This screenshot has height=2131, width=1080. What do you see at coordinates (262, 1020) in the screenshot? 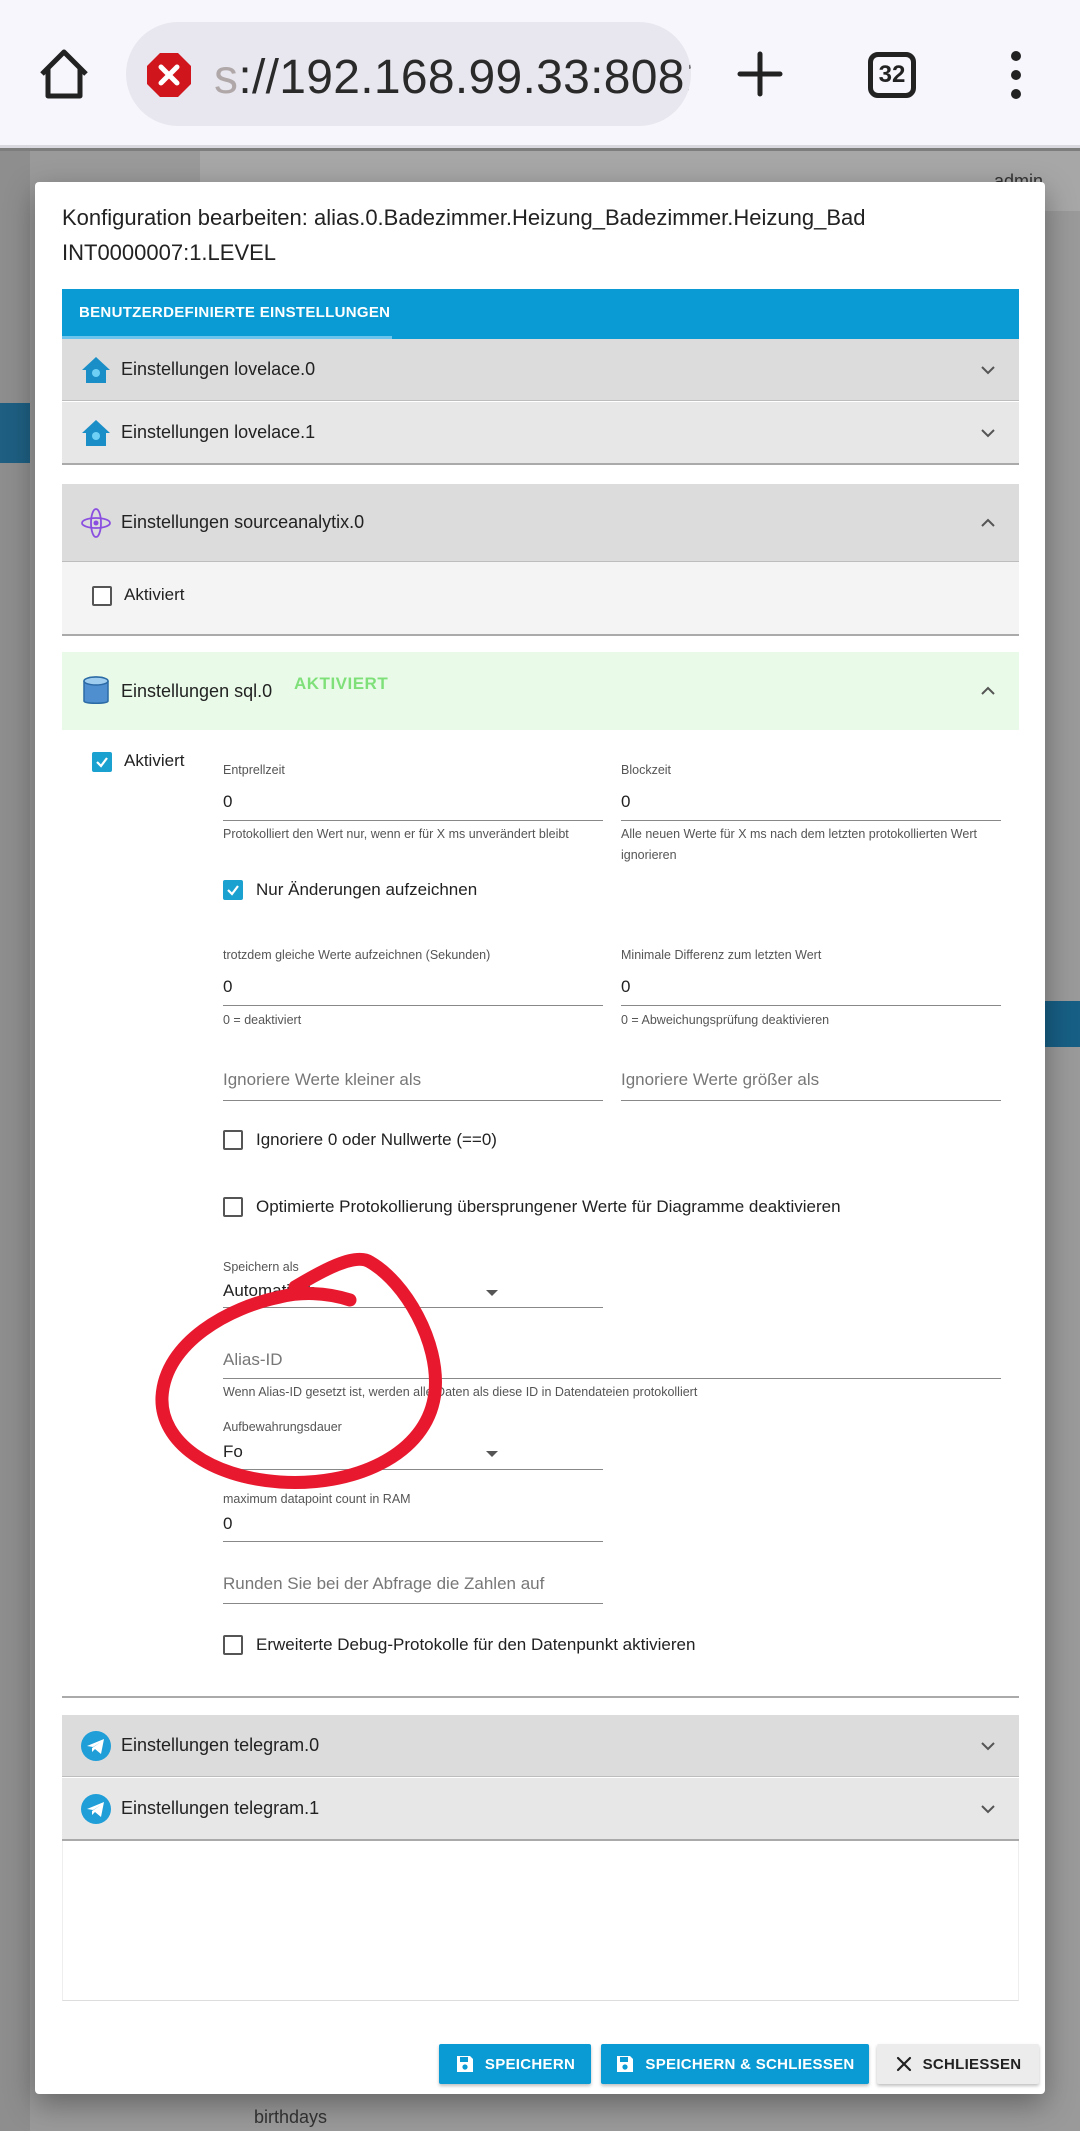
I see `same-values-help: 0 = deaktiviert` at bounding box center [262, 1020].